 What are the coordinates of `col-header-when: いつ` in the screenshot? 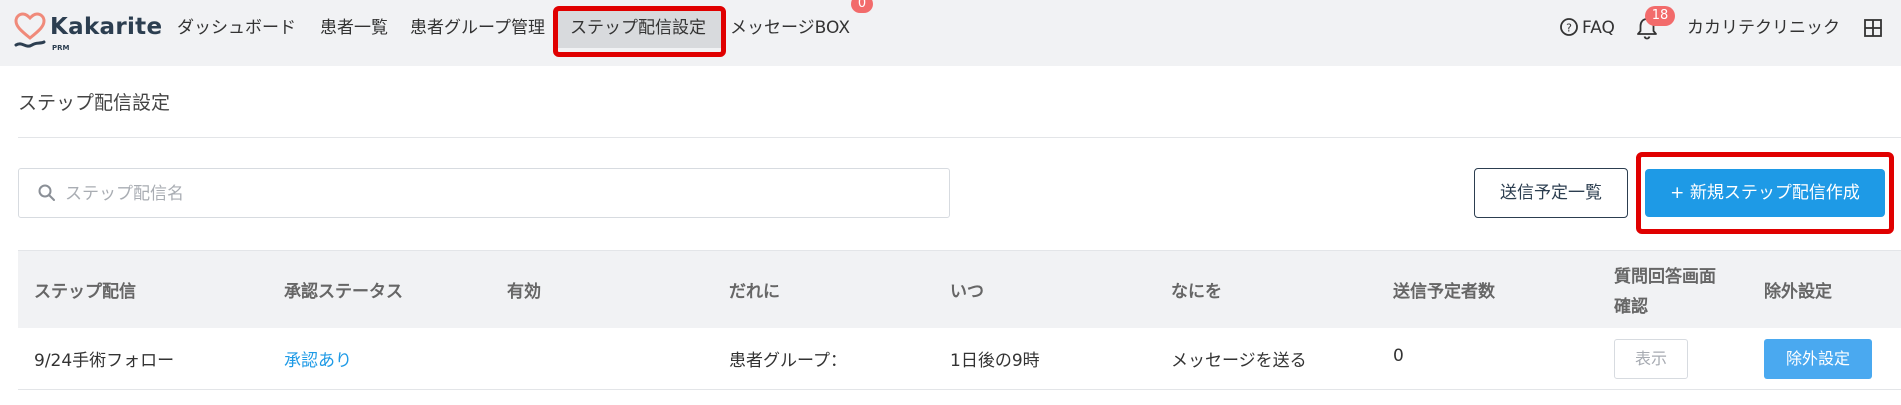 It's located at (967, 292).